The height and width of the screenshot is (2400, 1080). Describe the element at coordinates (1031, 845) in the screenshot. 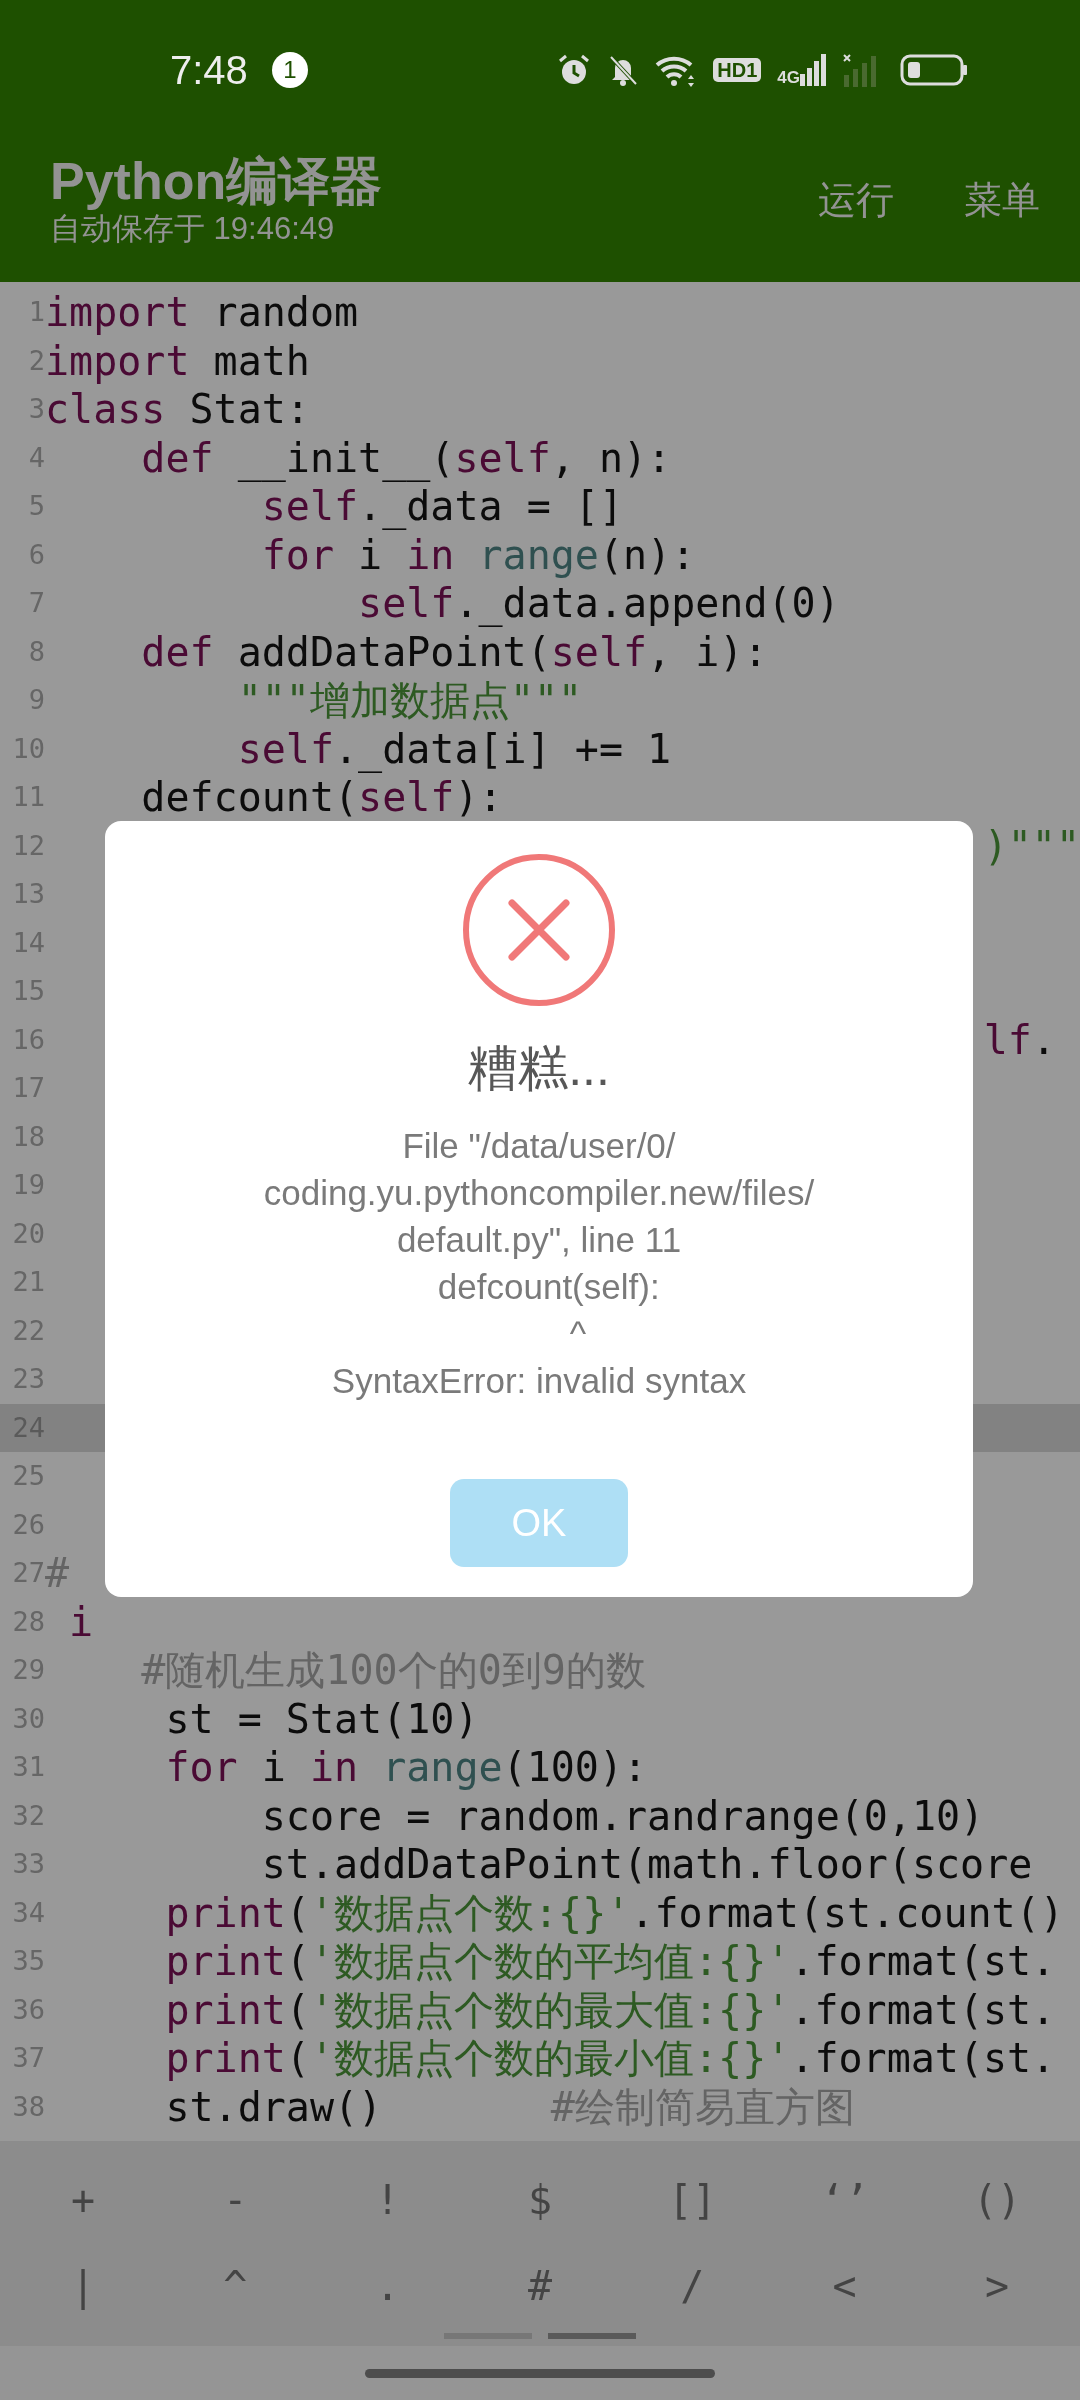

I see `code-line: )"""` at that location.